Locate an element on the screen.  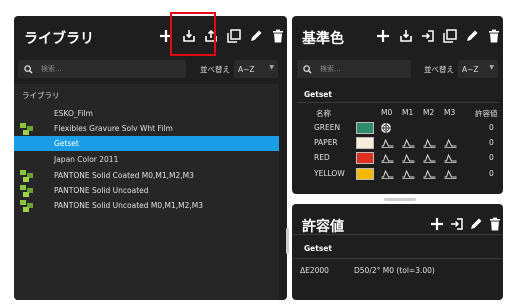
library-title: ライブラリ is located at coordinates (59, 39).